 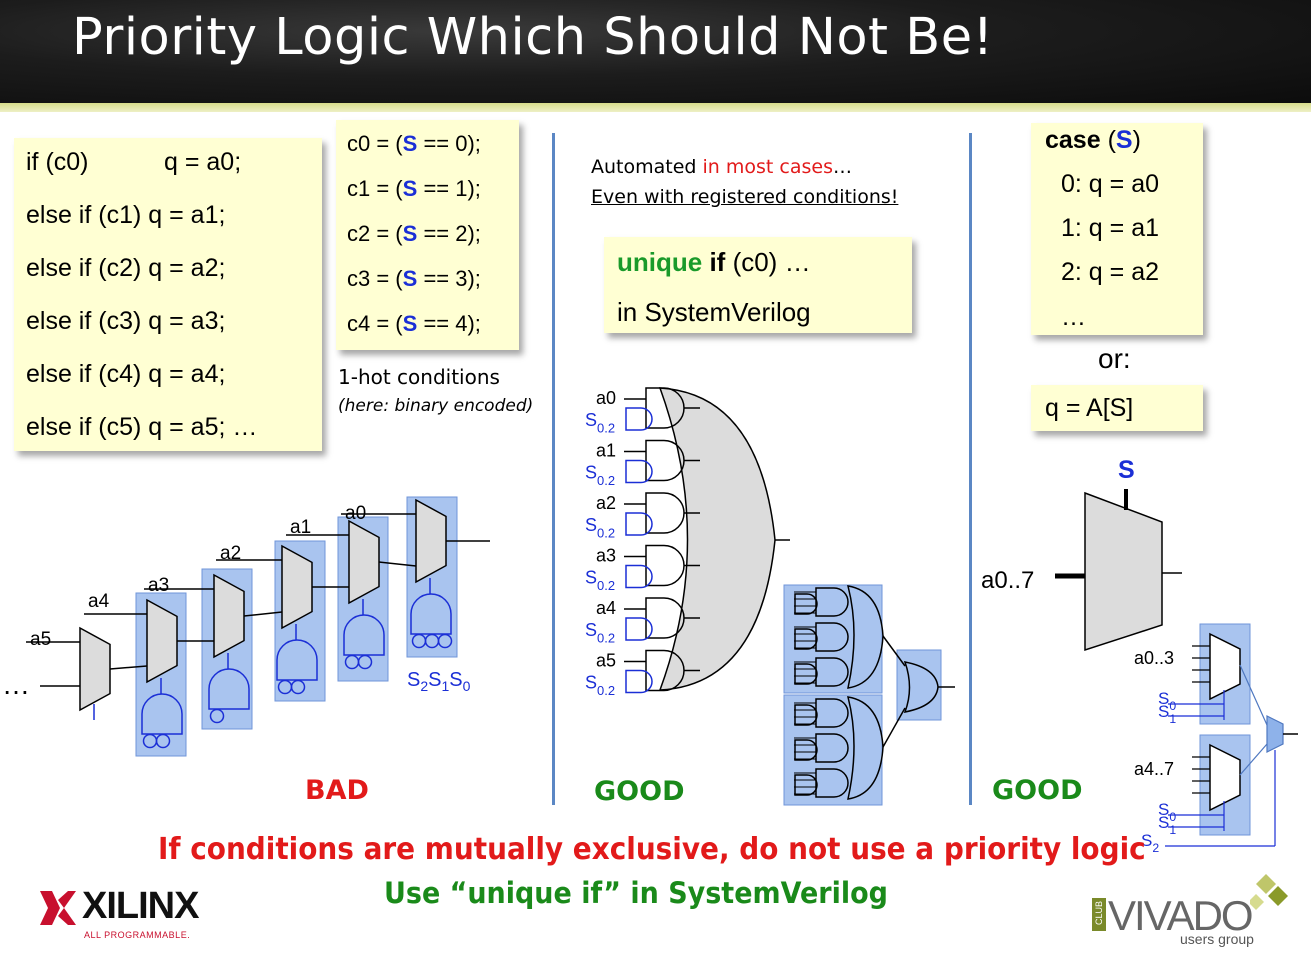 I want to click on input-label-a2: a2, so click(x=230, y=553).